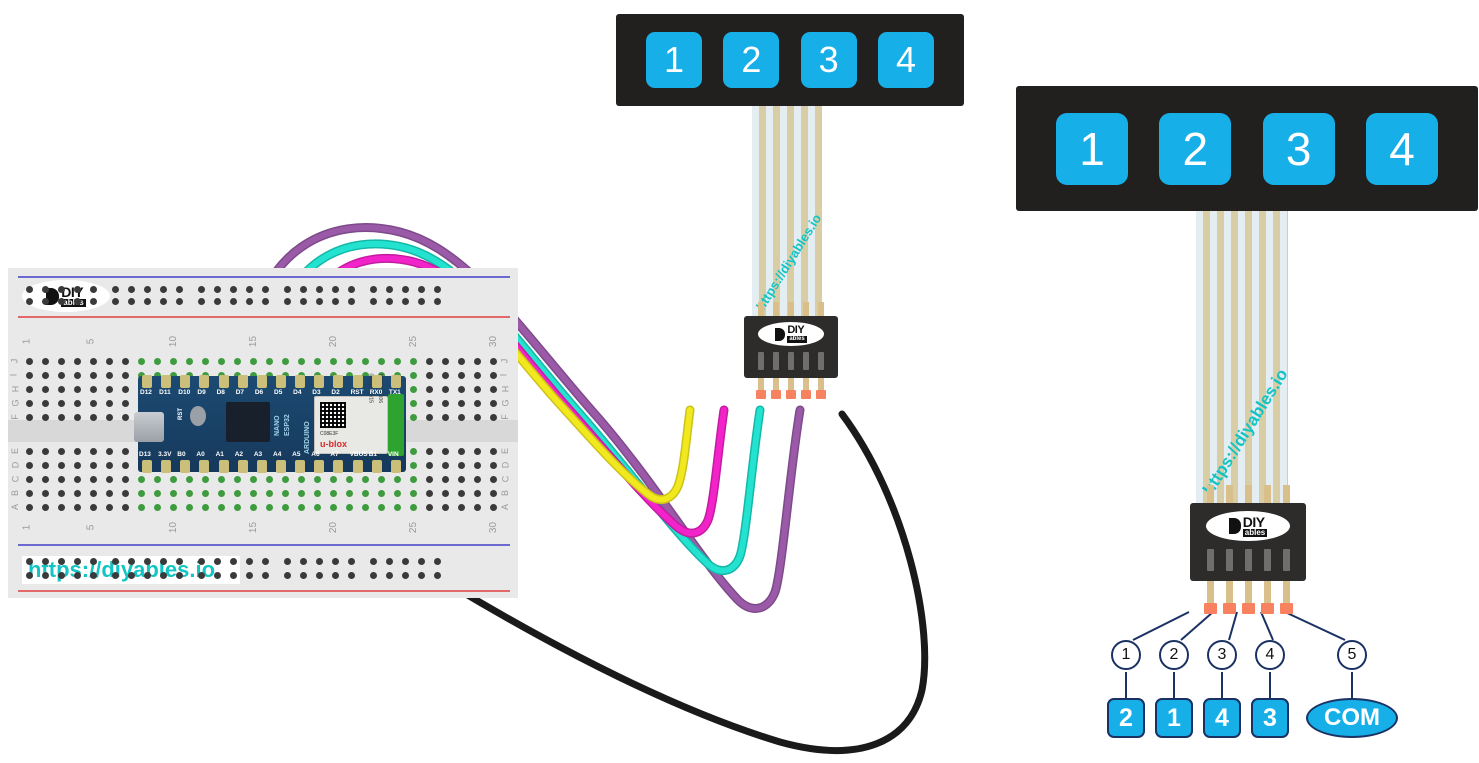 The height and width of the screenshot is (763, 1479). What do you see at coordinates (395, 466) in the screenshot?
I see `nano-pad-VIN` at bounding box center [395, 466].